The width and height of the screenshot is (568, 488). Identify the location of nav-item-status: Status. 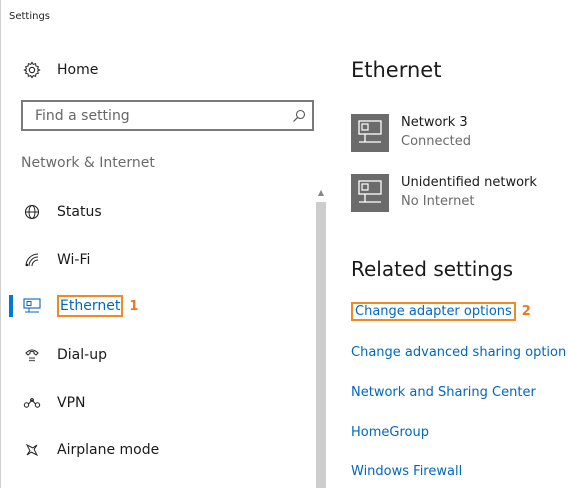
(156, 212).